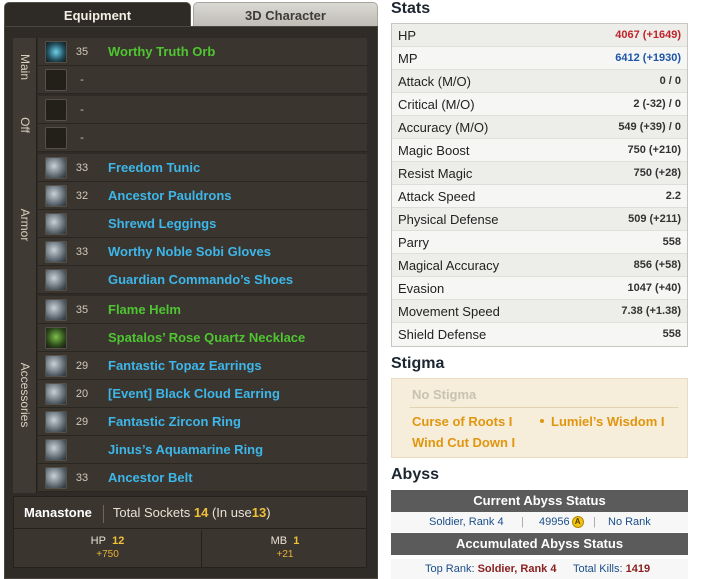 The height and width of the screenshot is (579, 718). Describe the element at coordinates (58, 512) in the screenshot. I see `manastone-title: Manastone` at that location.